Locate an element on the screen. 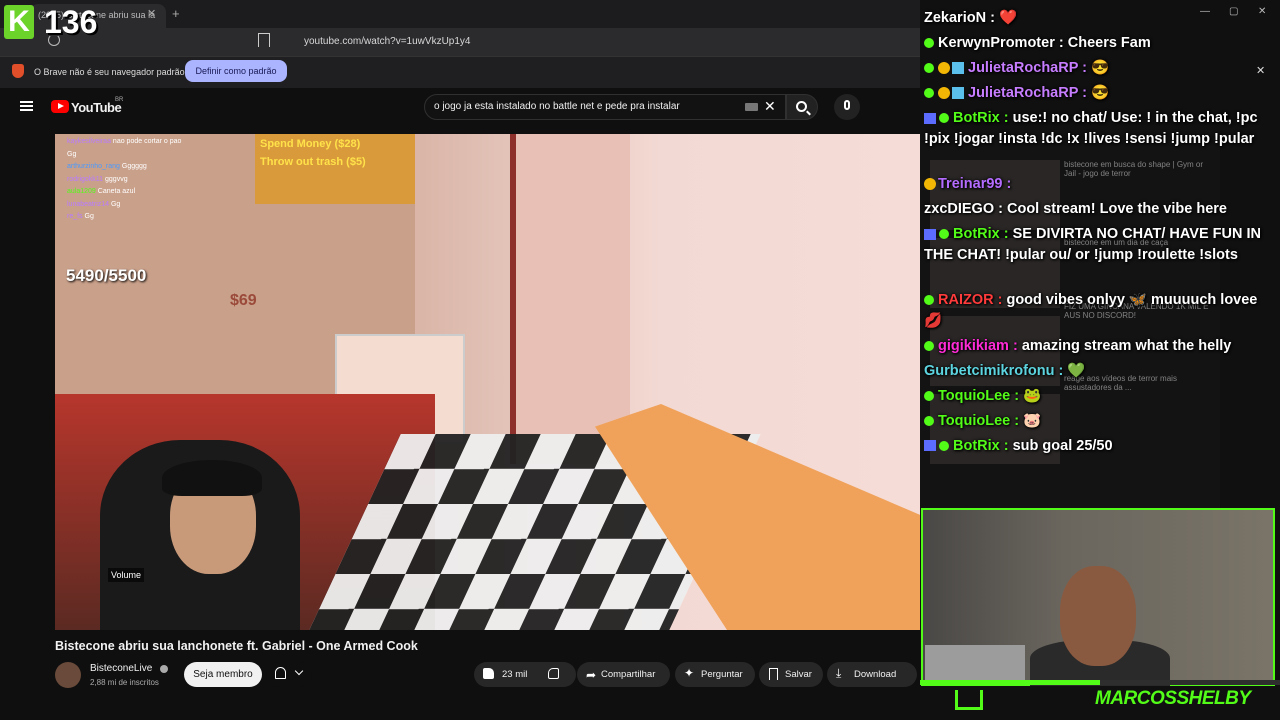 The height and width of the screenshot is (720, 1280). chat-emote-icon: 🐸 is located at coordinates (1032, 395).